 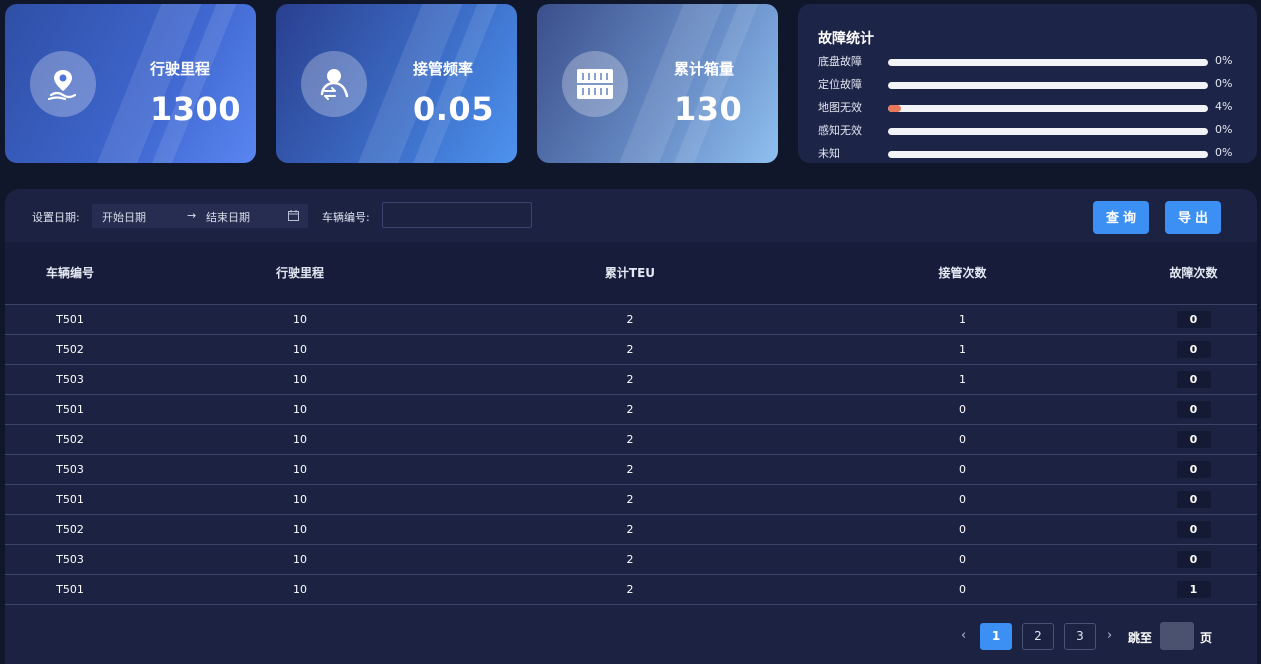 What do you see at coordinates (1121, 217) in the screenshot?
I see `query-button: 查询` at bounding box center [1121, 217].